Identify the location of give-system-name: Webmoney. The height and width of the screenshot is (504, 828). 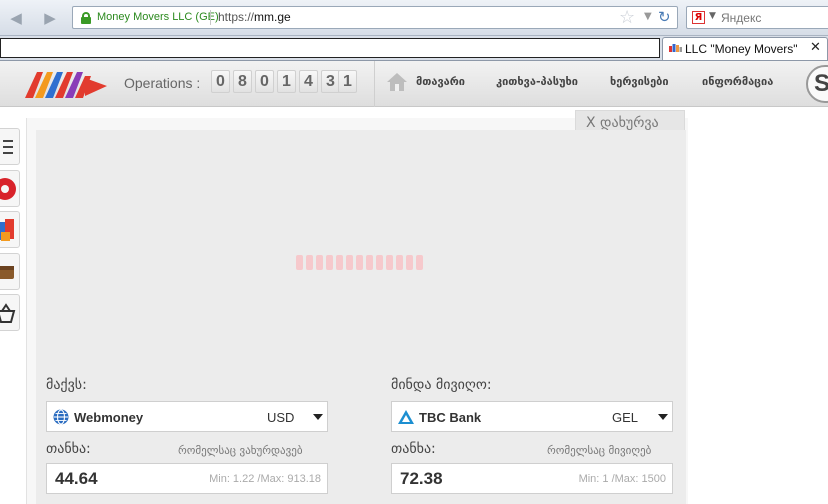
(109, 417).